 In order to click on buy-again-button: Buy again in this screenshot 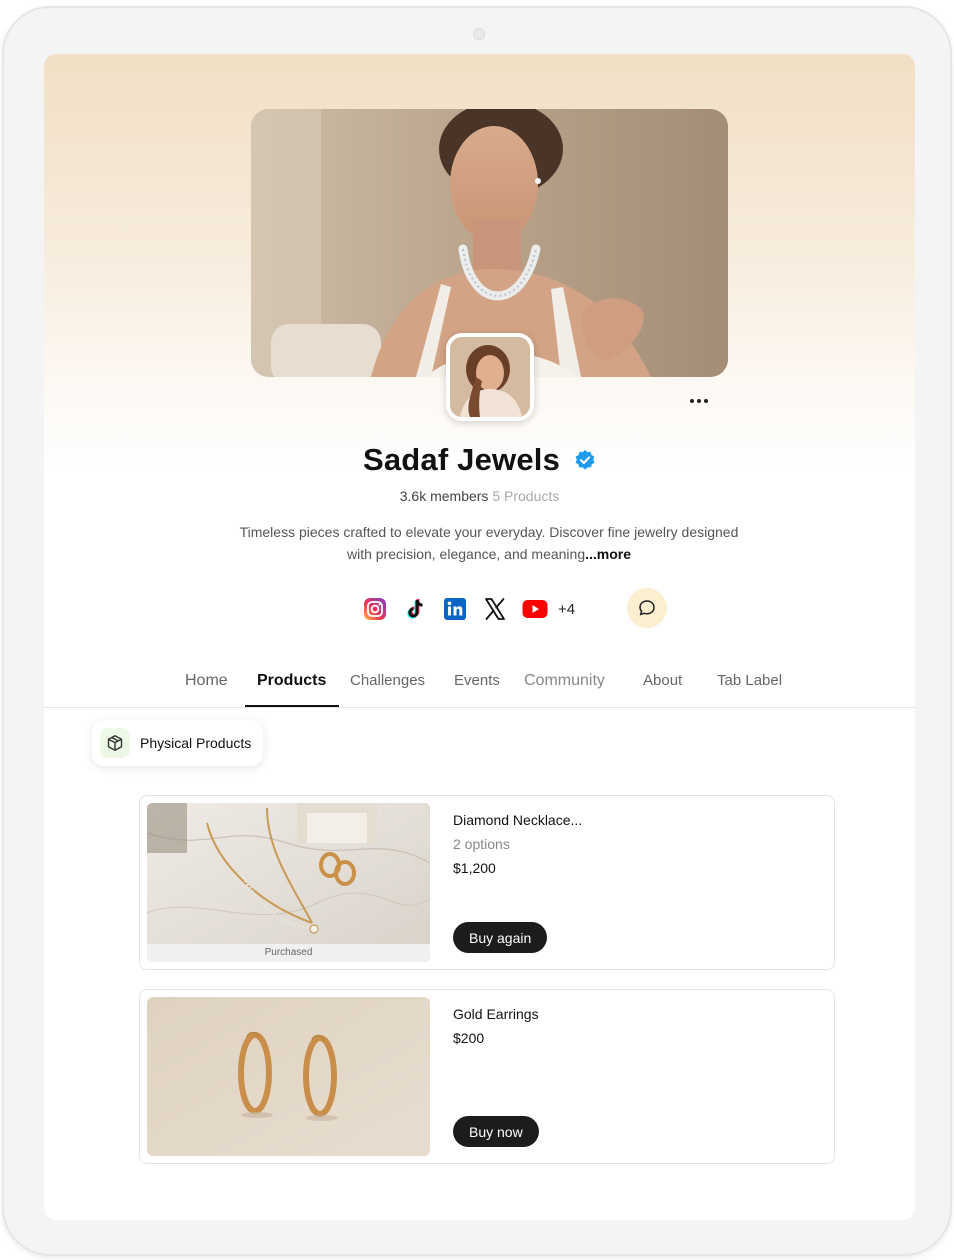, I will do `click(500, 937)`.